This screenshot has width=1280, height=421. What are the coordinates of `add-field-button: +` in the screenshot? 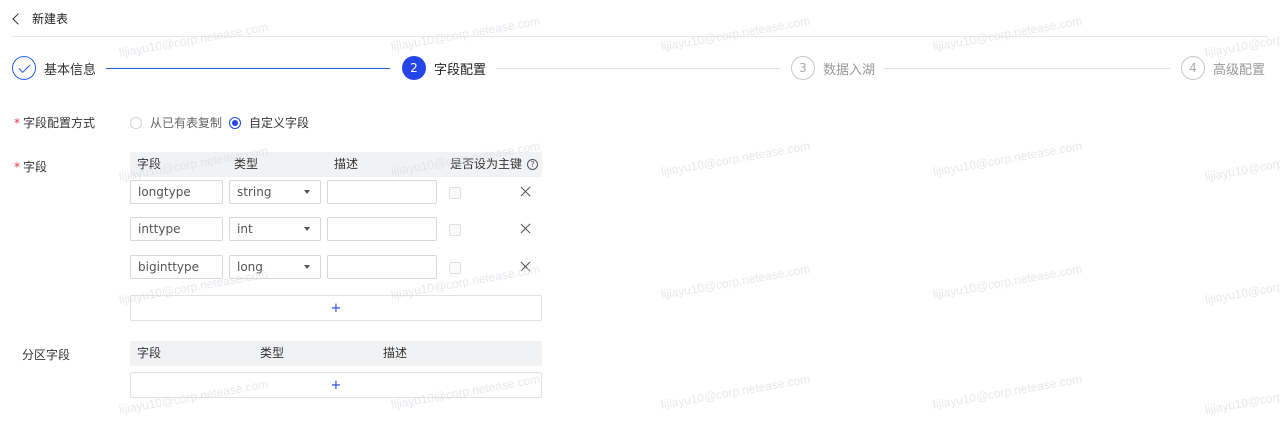 It's located at (336, 308).